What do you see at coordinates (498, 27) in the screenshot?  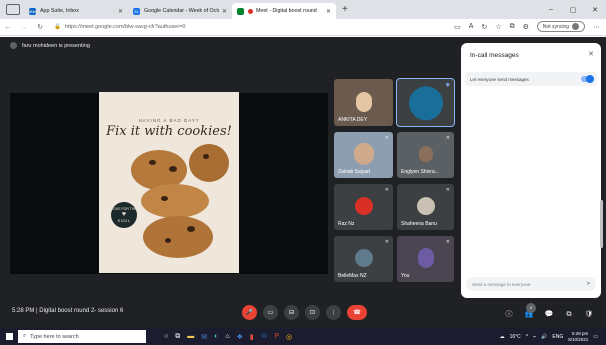 I see `favorites-icon: ☆` at bounding box center [498, 27].